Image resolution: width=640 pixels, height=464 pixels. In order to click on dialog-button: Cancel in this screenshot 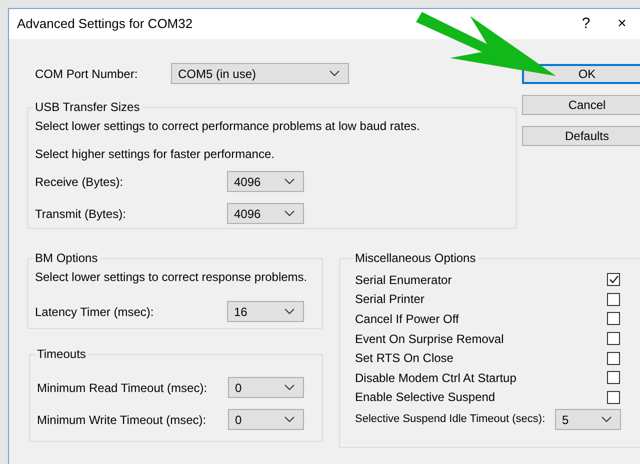, I will do `click(581, 105)`.